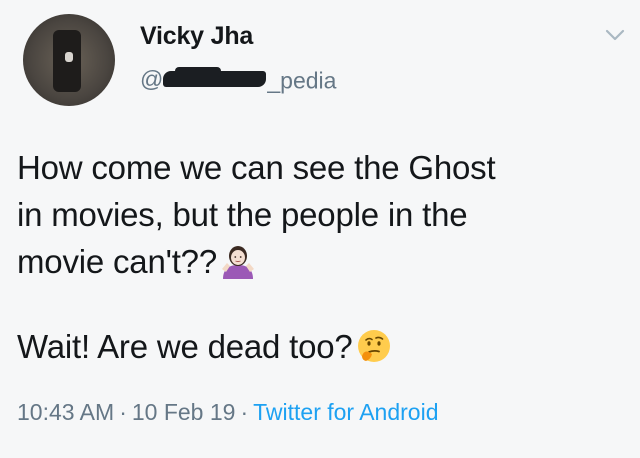 This screenshot has height=458, width=640. I want to click on handle-suffix: _pedia, so click(302, 80).